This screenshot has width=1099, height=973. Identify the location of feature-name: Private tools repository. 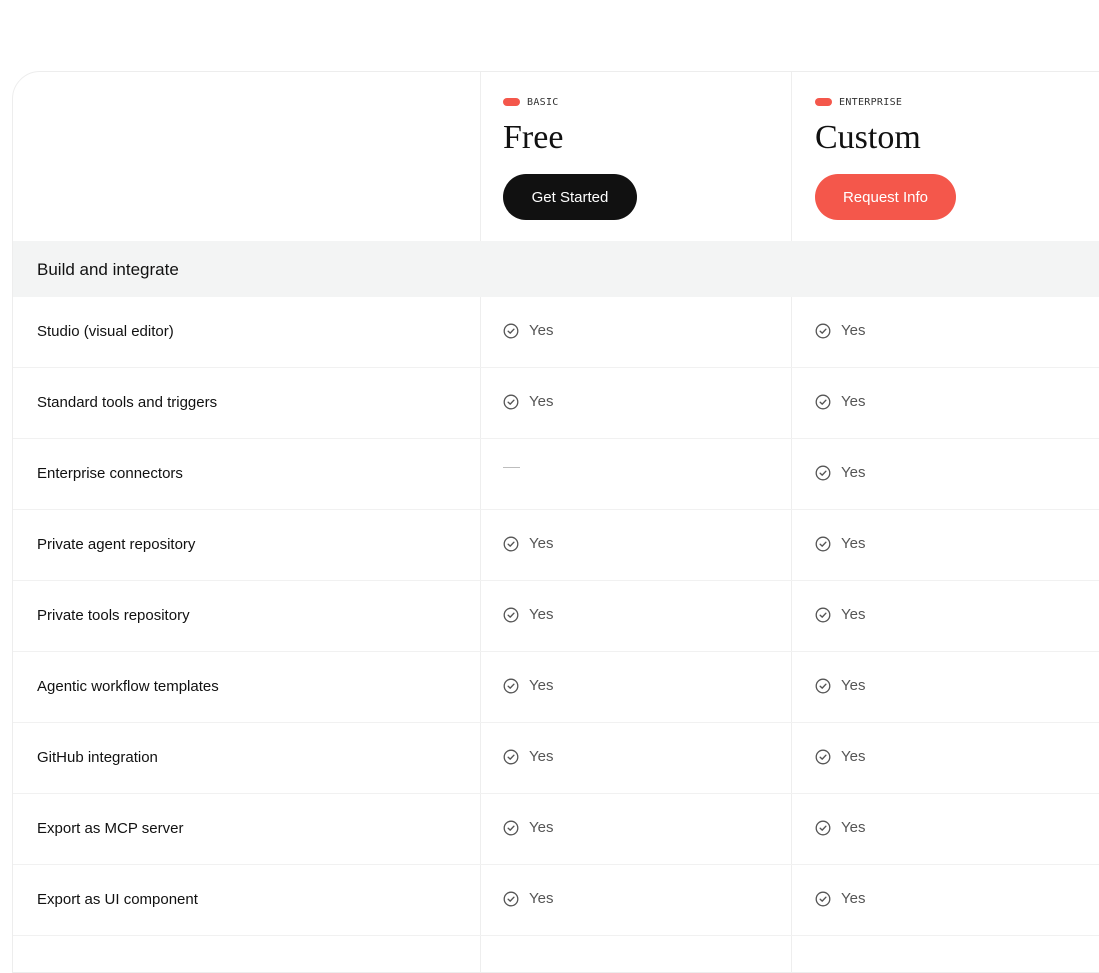
(113, 615).